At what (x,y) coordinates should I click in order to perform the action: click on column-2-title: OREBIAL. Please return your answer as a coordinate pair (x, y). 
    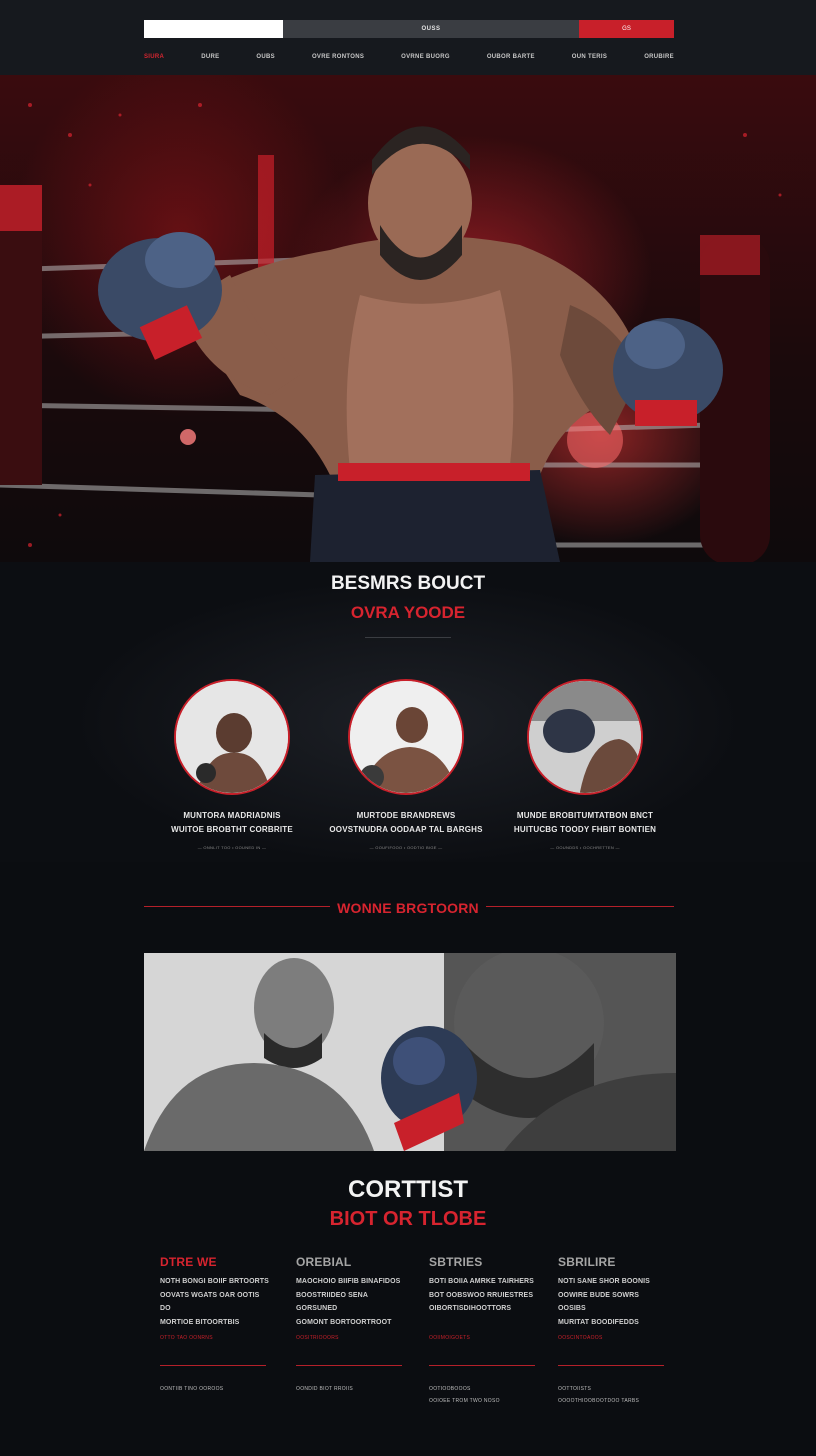
    Looking at the image, I should click on (324, 1262).